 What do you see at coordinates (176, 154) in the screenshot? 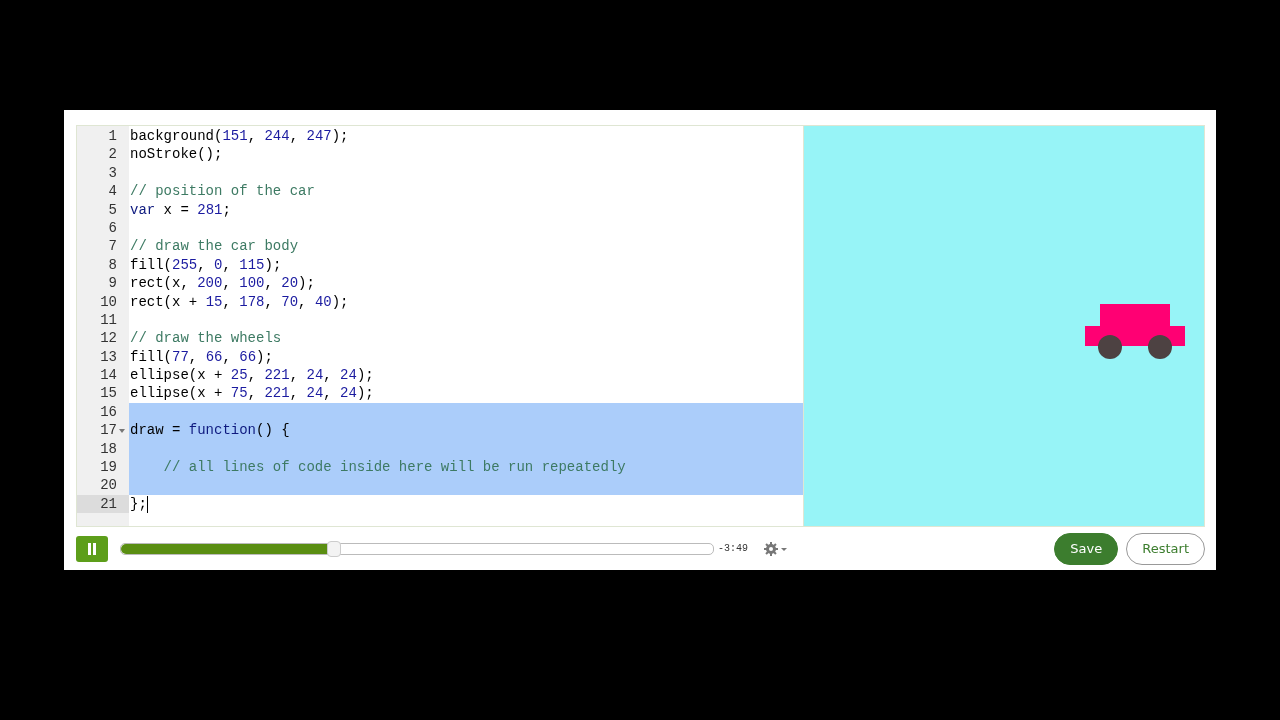
I see `code-line: noStroke();` at bounding box center [176, 154].